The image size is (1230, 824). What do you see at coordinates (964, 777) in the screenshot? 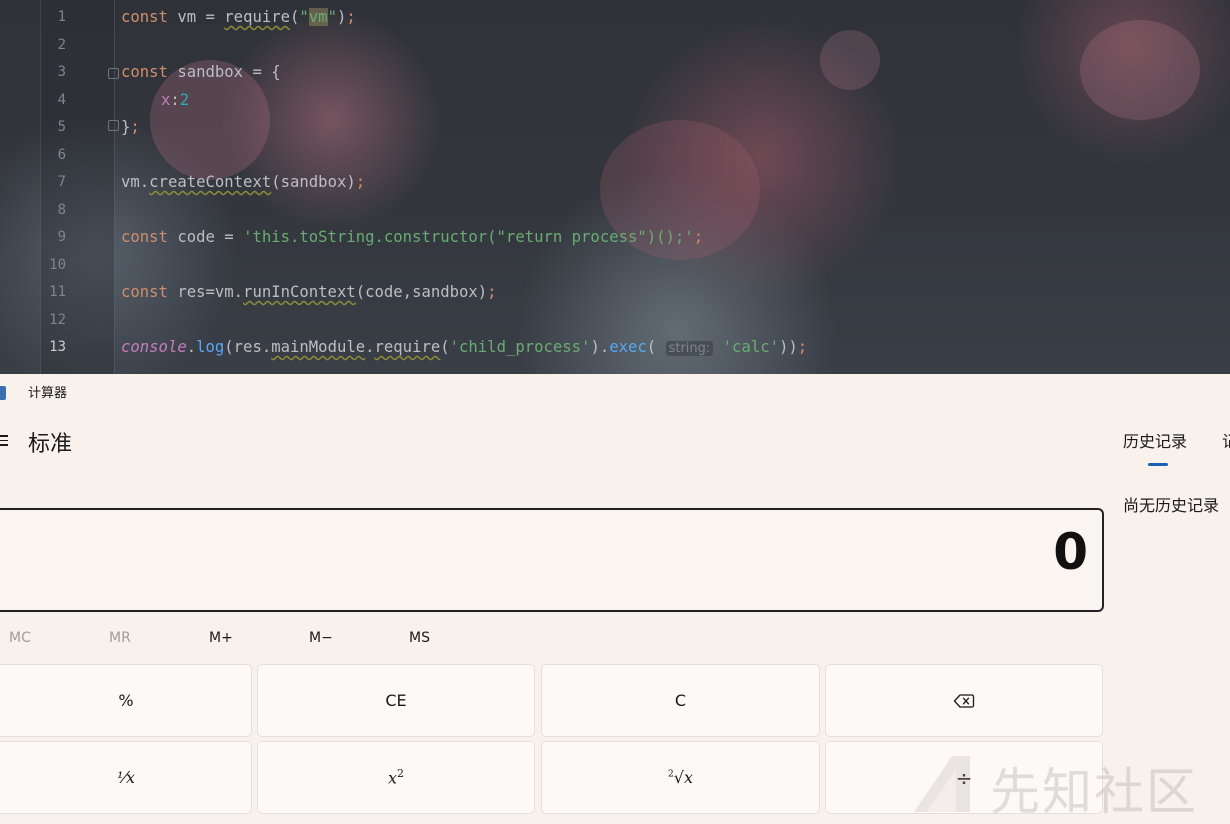
I see `divide-button: ÷` at bounding box center [964, 777].